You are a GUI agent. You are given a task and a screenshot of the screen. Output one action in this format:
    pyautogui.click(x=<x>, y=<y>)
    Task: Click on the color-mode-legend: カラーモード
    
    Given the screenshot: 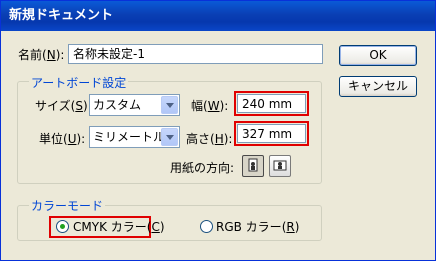 What is the action you would take?
    pyautogui.click(x=67, y=205)
    